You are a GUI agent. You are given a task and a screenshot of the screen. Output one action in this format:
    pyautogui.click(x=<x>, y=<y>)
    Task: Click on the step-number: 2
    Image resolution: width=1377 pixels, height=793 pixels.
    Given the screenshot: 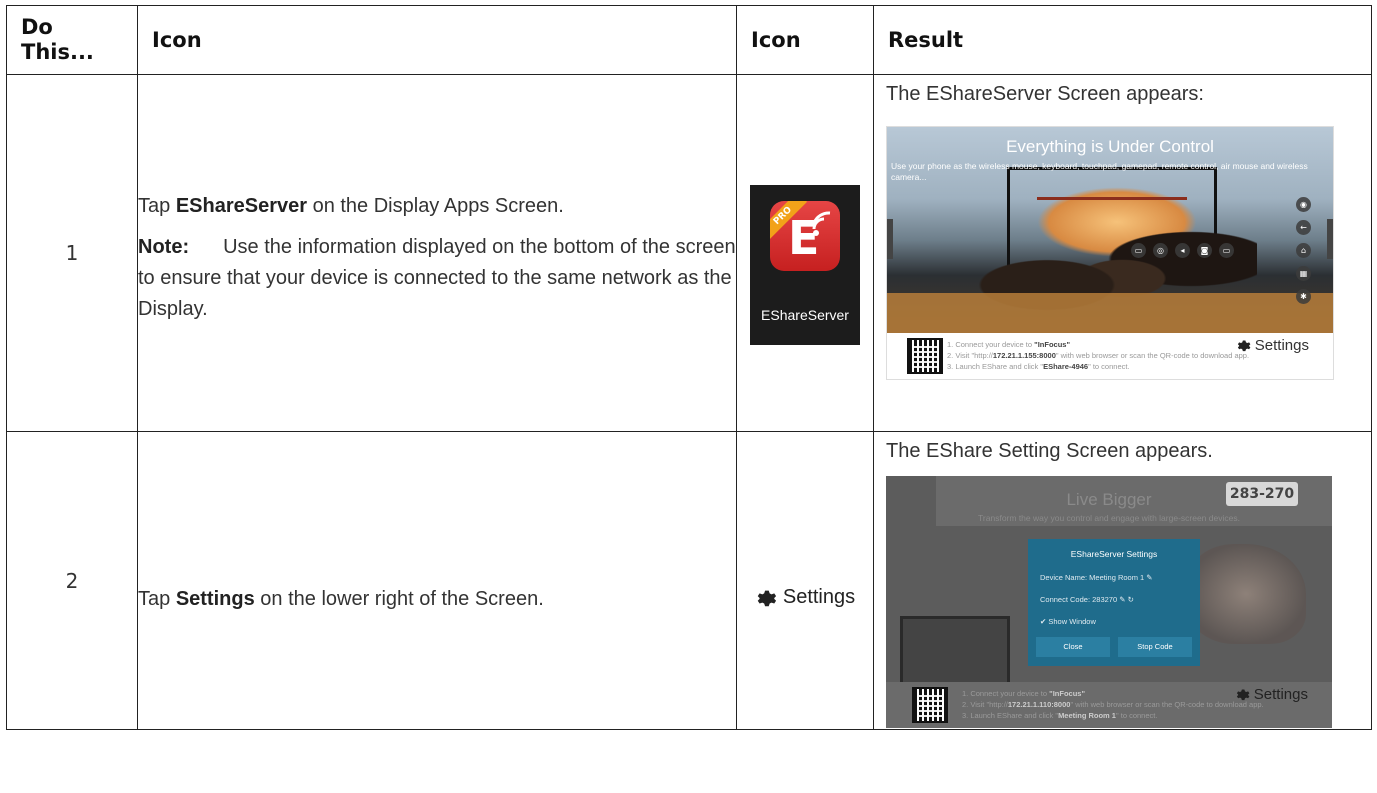 What is the action you would take?
    pyautogui.click(x=72, y=580)
    